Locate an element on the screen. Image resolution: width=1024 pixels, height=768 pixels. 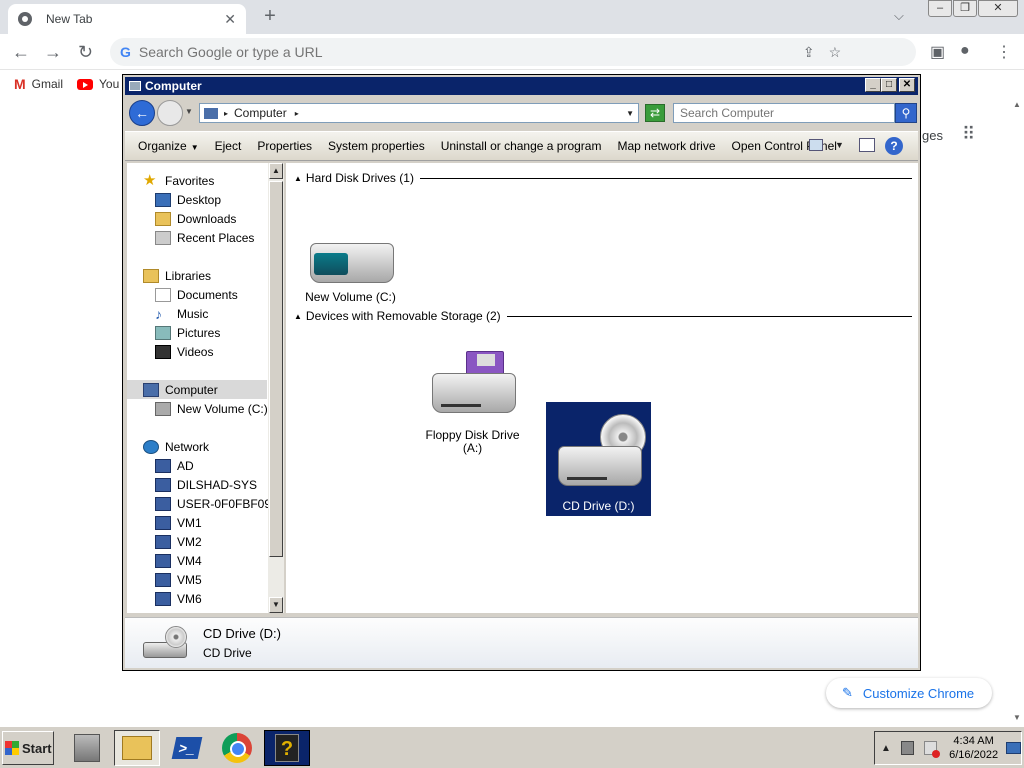
search-box is located at coordinates (784, 113).